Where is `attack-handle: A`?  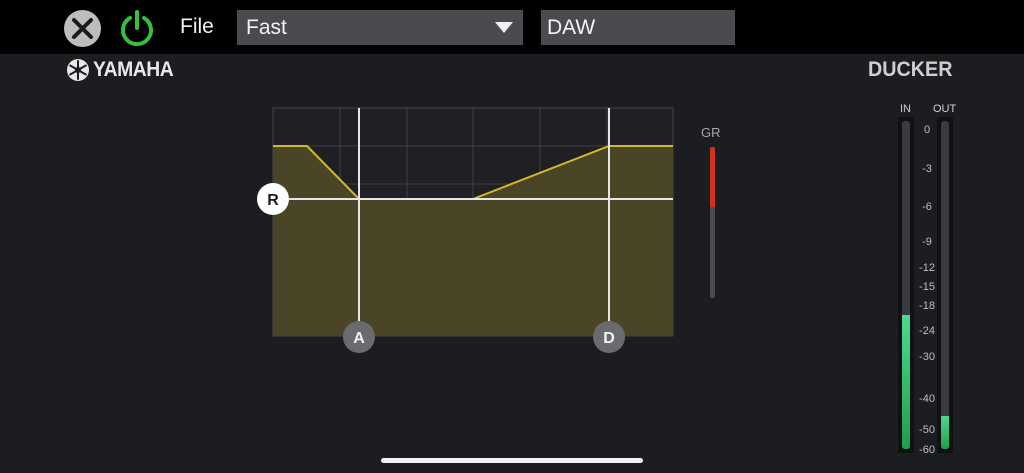 attack-handle: A is located at coordinates (359, 337).